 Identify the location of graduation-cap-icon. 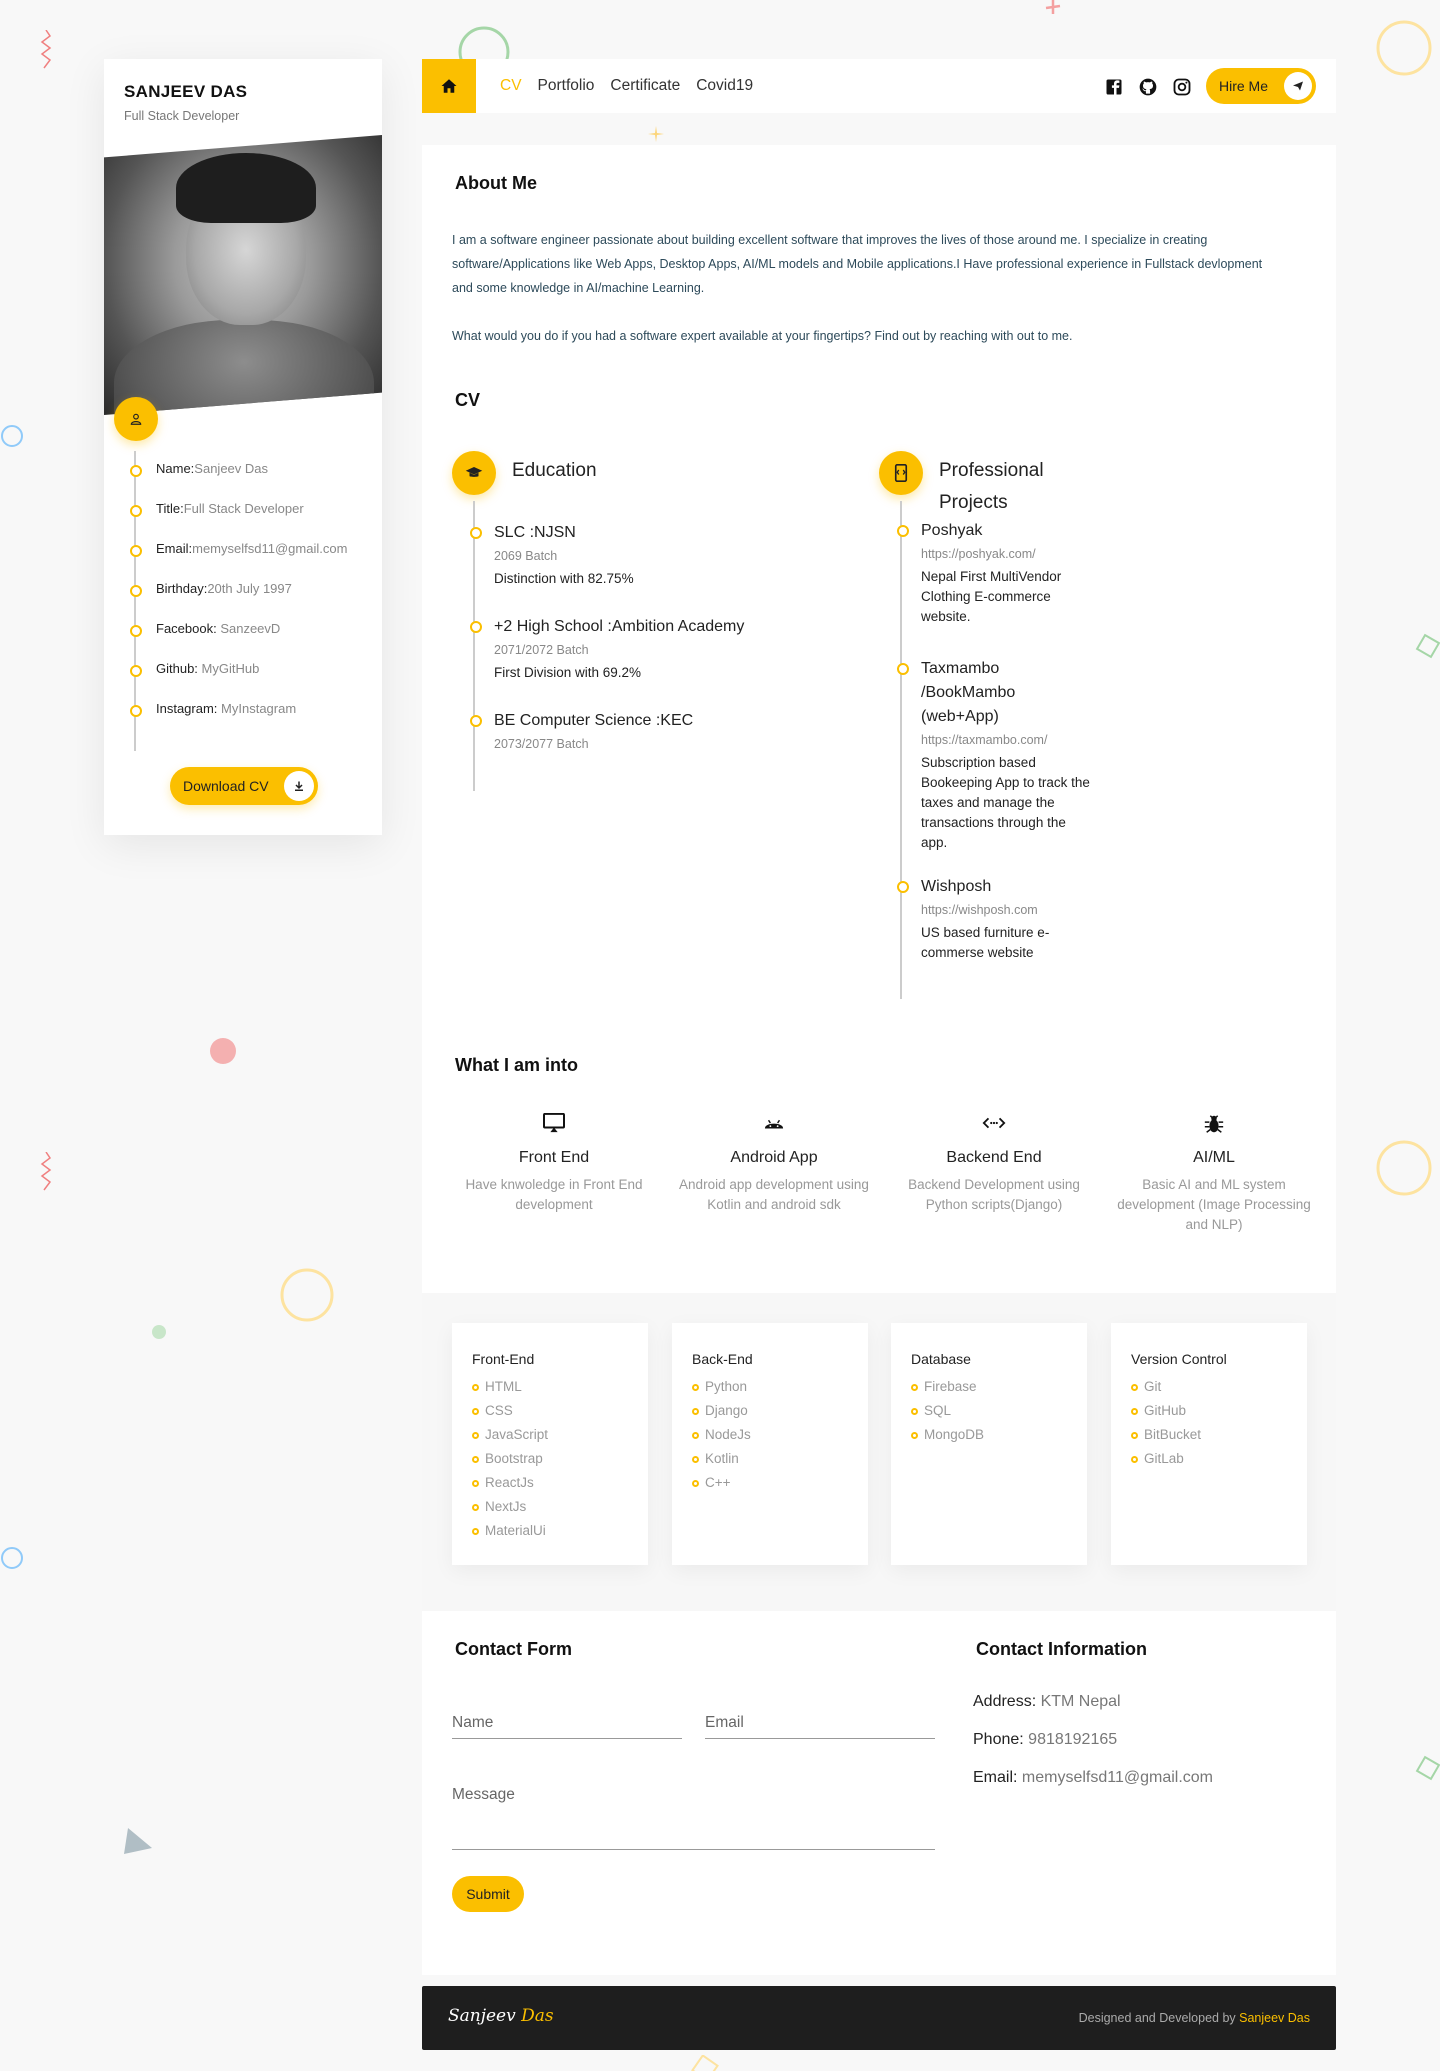
(474, 473).